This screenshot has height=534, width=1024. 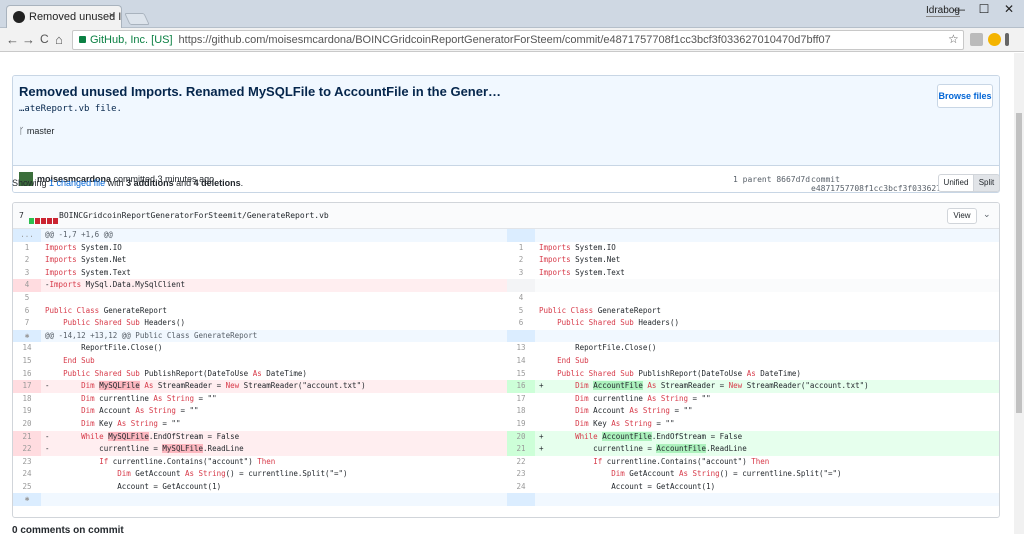 What do you see at coordinates (625, 423) in the screenshot?
I see `new-code-line: Dim Key As String = ""` at bounding box center [625, 423].